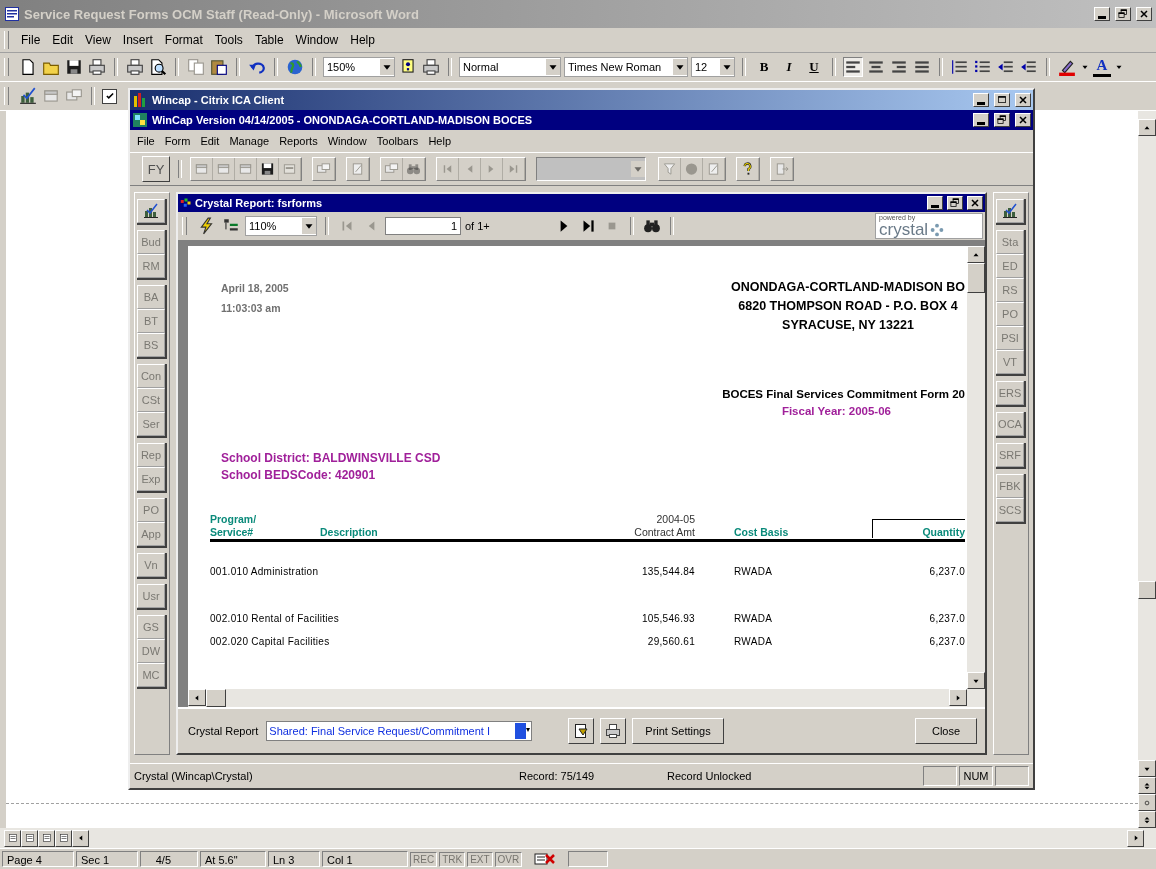  What do you see at coordinates (1147, 819) in the screenshot?
I see `next-page-button` at bounding box center [1147, 819].